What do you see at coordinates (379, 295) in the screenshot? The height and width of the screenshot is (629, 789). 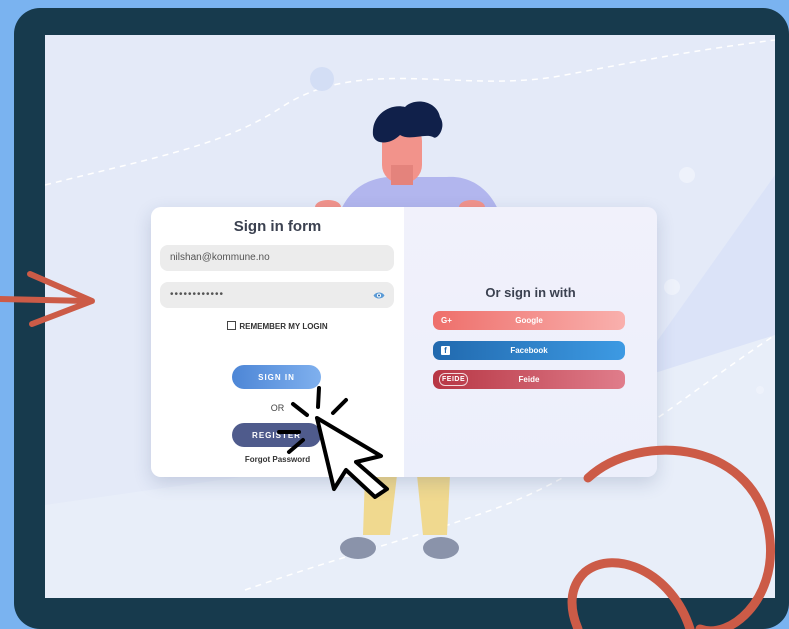 I see `eye-icon` at bounding box center [379, 295].